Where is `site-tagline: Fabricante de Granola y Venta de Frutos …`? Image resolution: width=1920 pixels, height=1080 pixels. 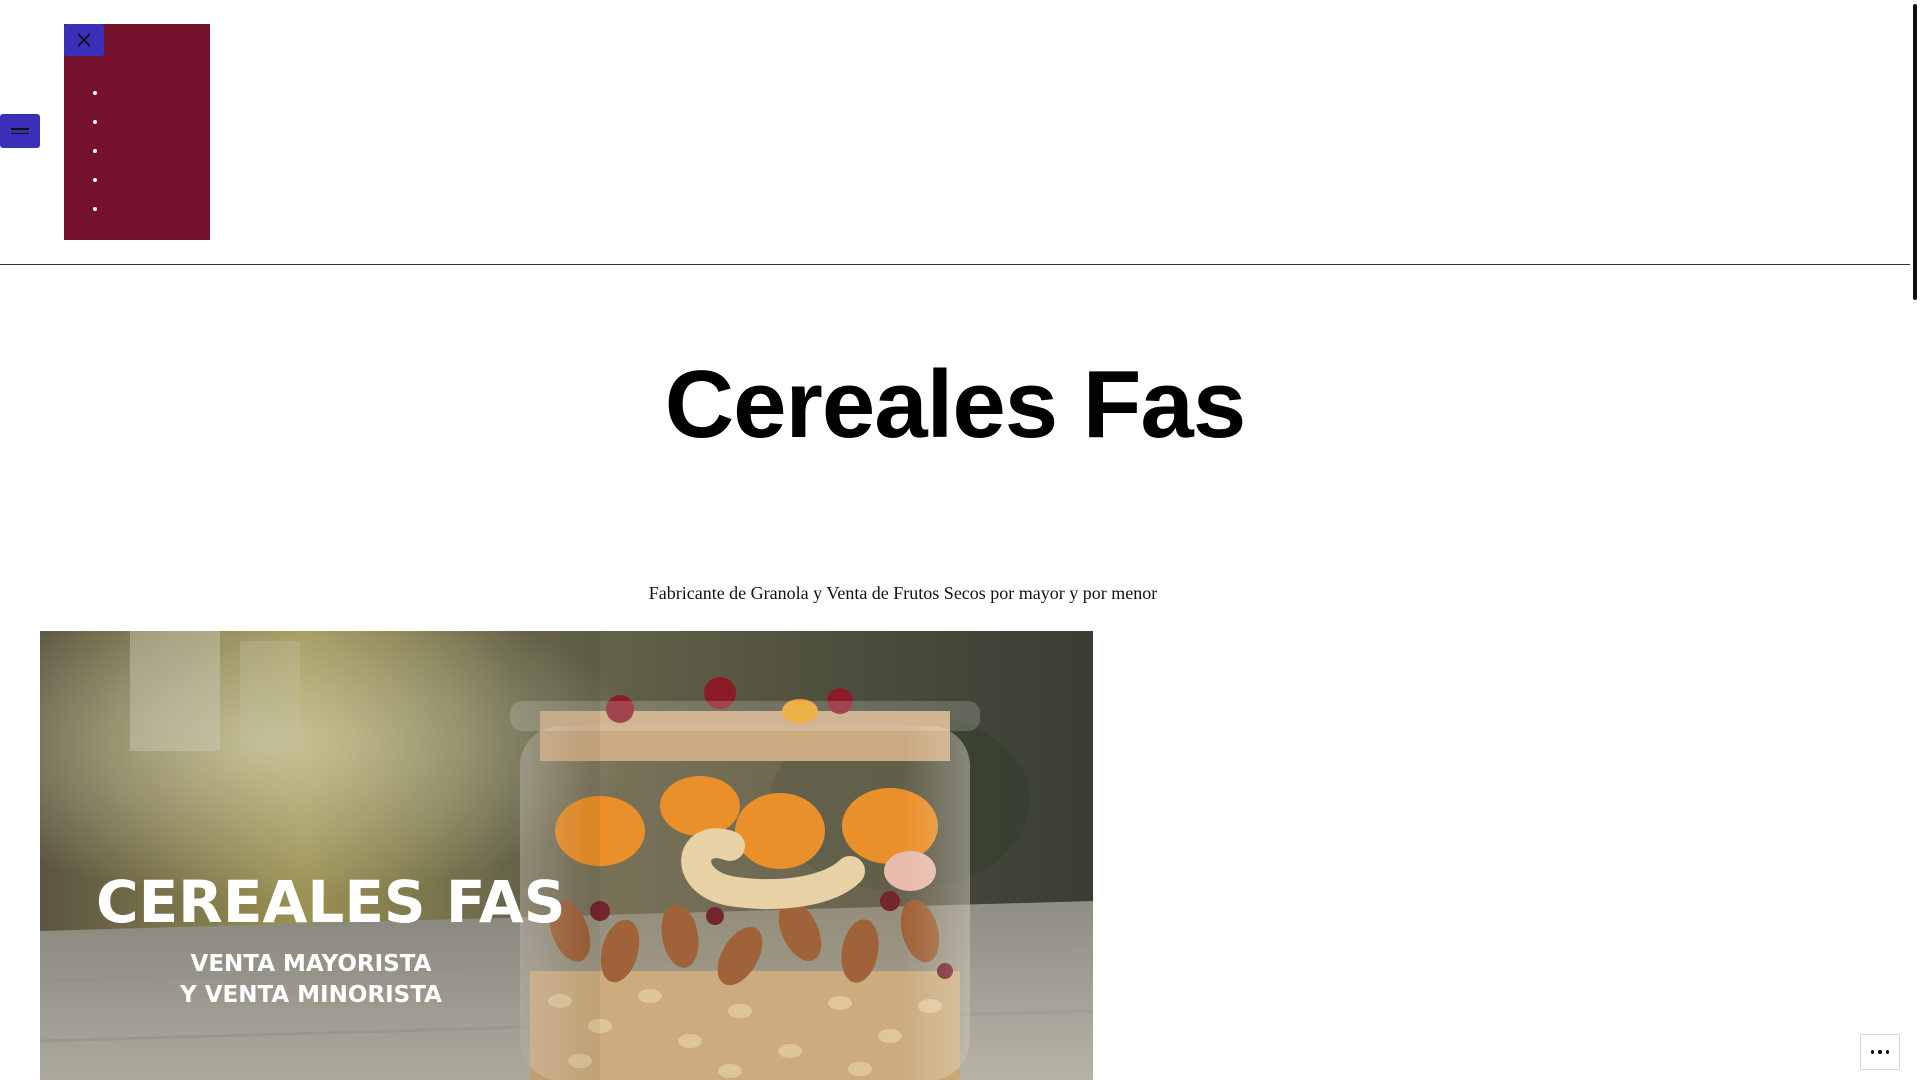 site-tagline: Fabricante de Granola y Venta de Frutos … is located at coordinates (903, 593).